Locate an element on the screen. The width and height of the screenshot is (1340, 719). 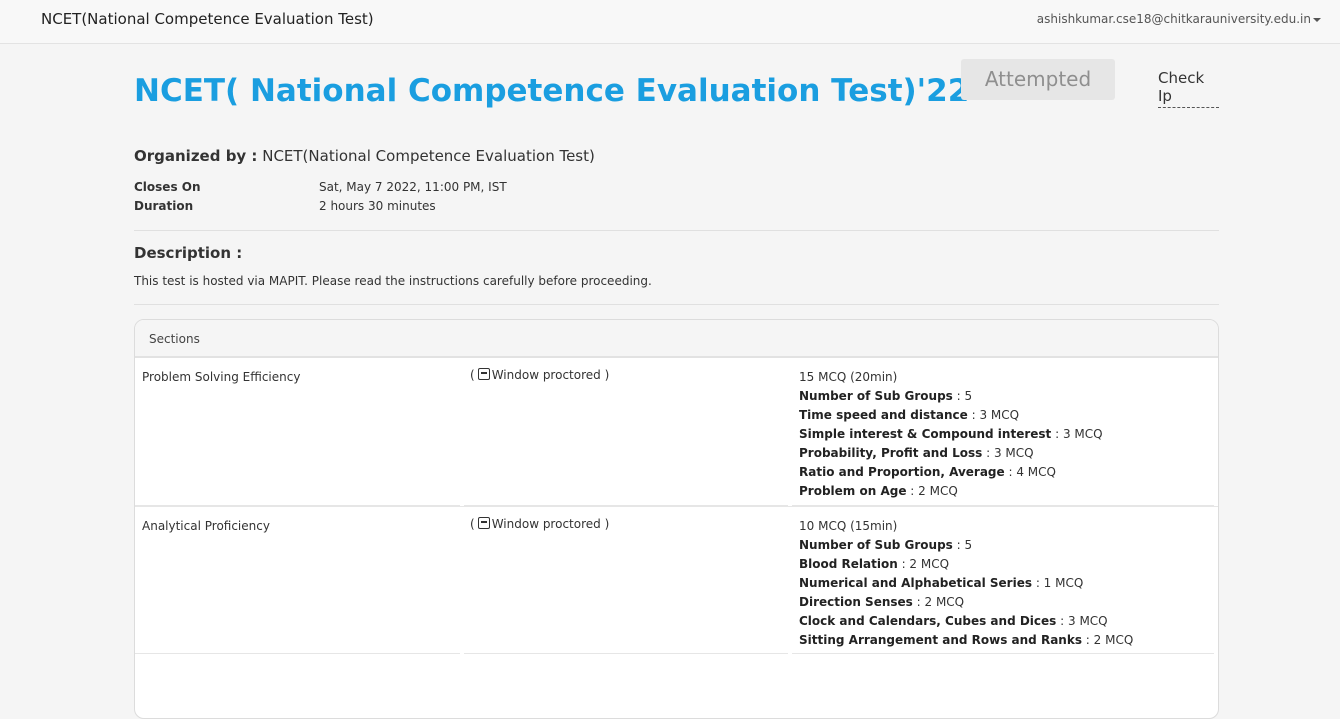
closes-label: Closes On is located at coordinates (167, 187).